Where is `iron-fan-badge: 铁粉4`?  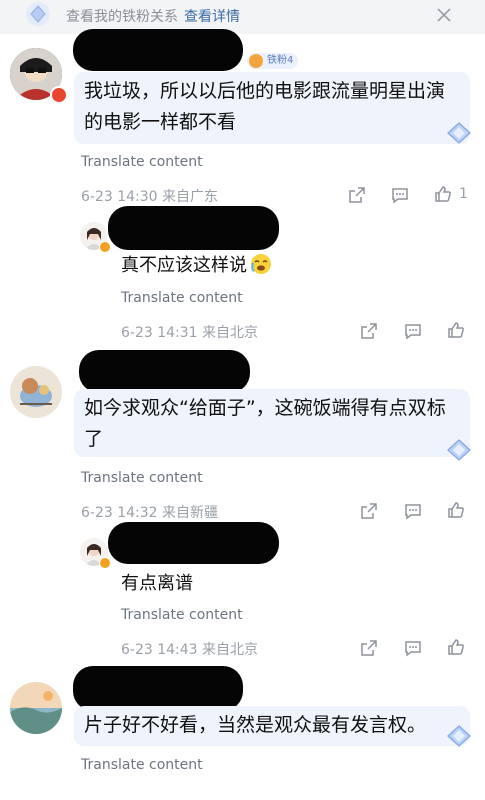
iron-fan-badge: 铁粉4 is located at coordinates (273, 61).